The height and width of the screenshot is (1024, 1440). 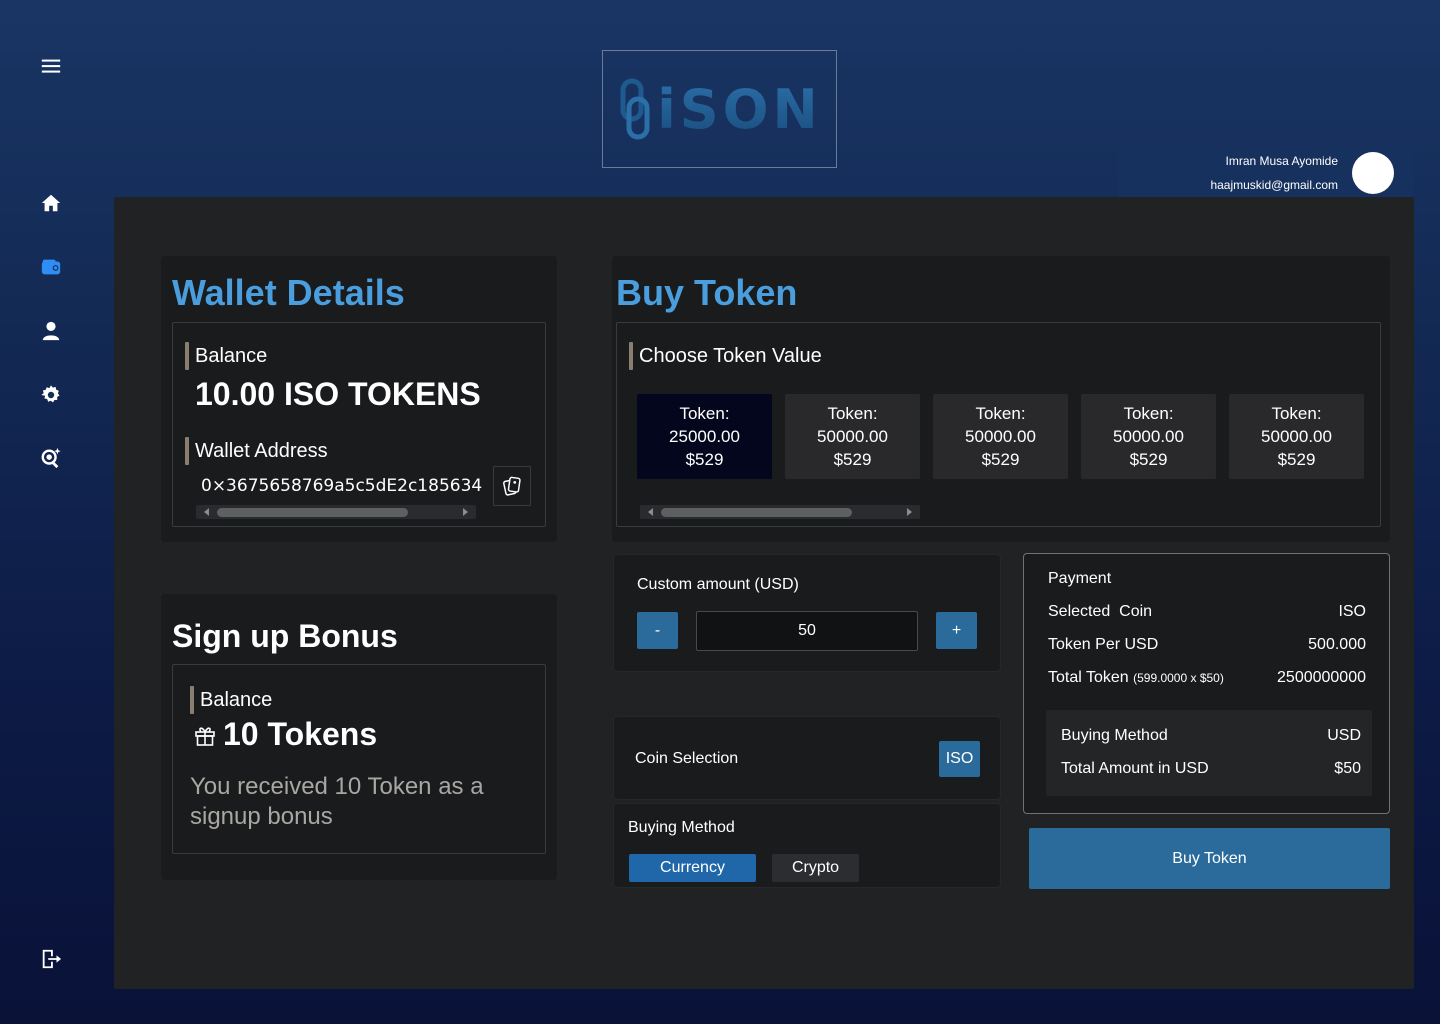 I want to click on buying-method-label: Buying Method, so click(x=681, y=827).